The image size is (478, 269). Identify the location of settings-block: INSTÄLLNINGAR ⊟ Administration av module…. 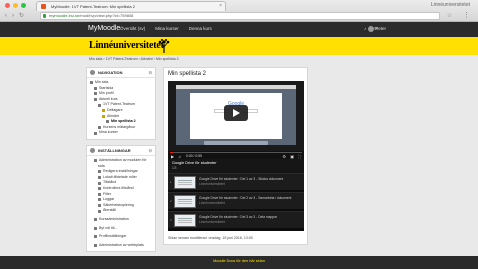
(121, 199).